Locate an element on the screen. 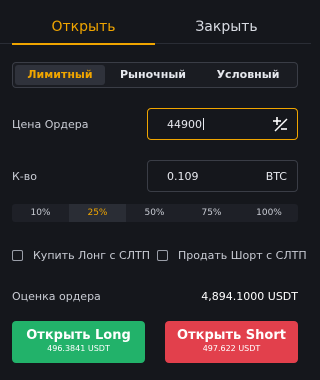  quantity-value: 0.109 is located at coordinates (183, 176).